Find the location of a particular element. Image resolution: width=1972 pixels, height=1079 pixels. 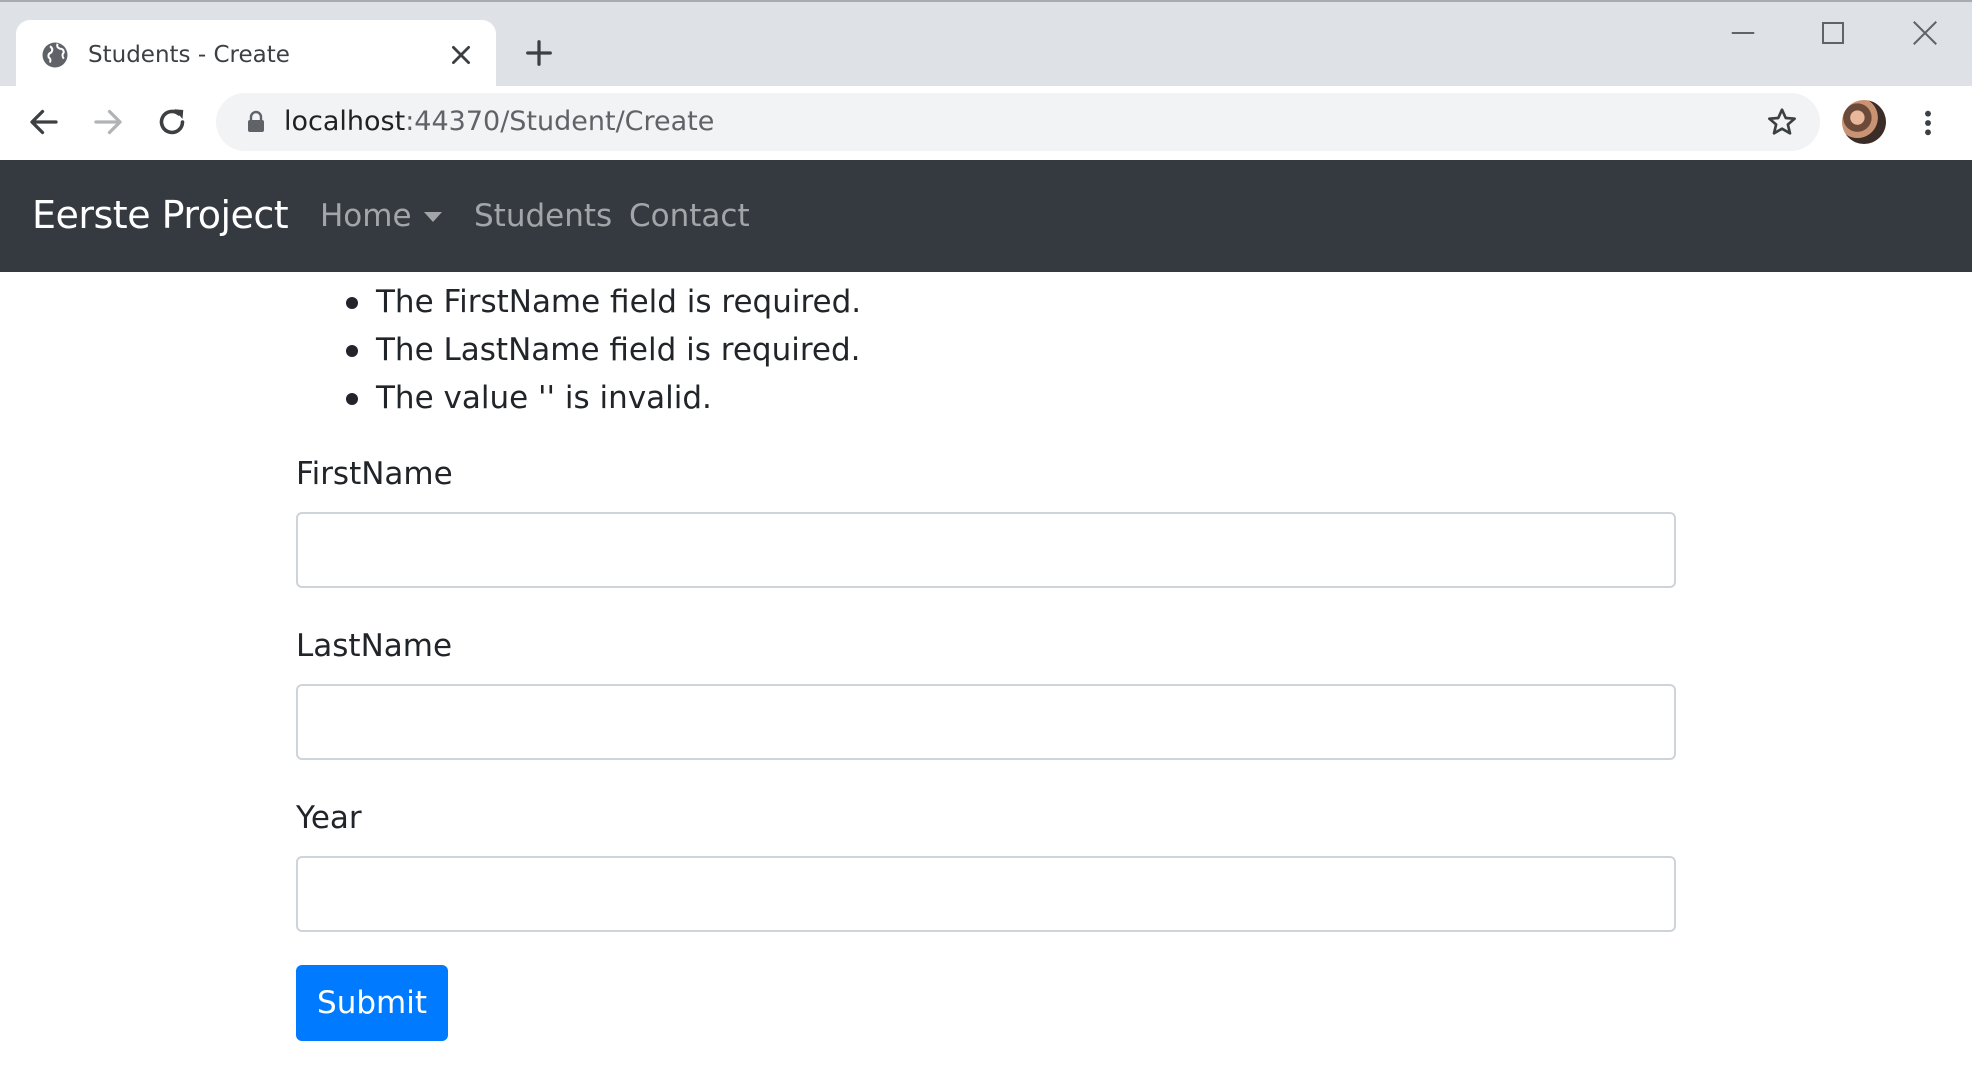

nav-link-students: Students is located at coordinates (543, 216).